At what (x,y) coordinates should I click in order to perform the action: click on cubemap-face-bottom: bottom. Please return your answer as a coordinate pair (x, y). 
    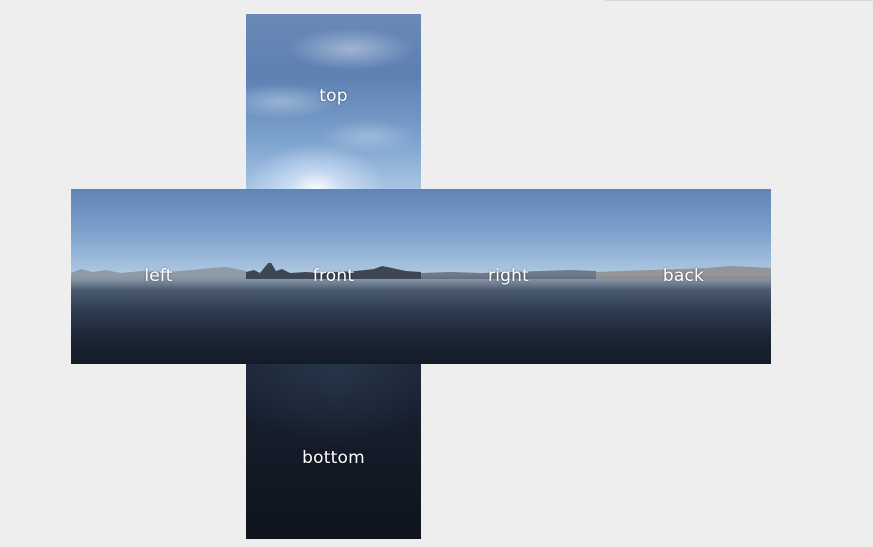
    Looking at the image, I should click on (333, 451).